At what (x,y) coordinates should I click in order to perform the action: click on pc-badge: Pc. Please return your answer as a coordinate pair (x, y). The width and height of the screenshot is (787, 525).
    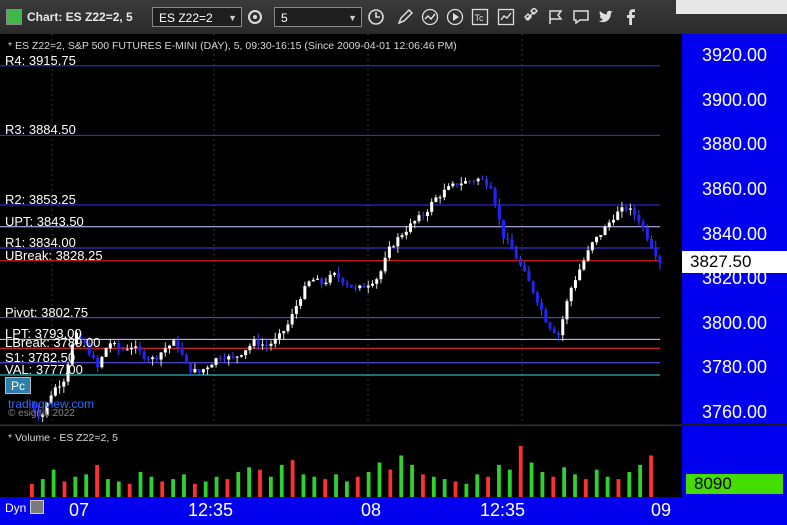
    Looking at the image, I should click on (18, 385).